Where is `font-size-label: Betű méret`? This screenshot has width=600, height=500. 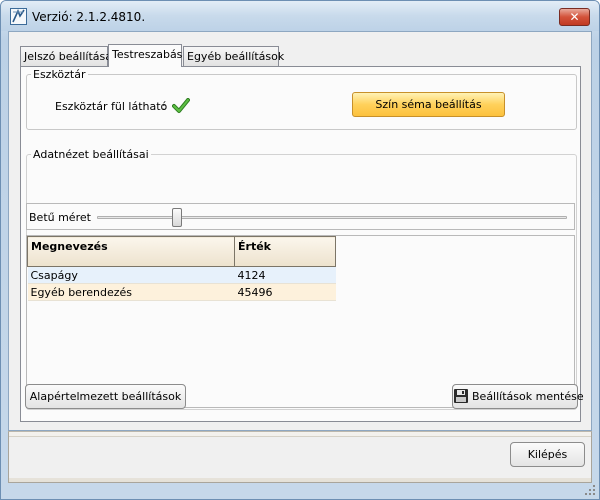 font-size-label: Betű méret is located at coordinates (60, 217).